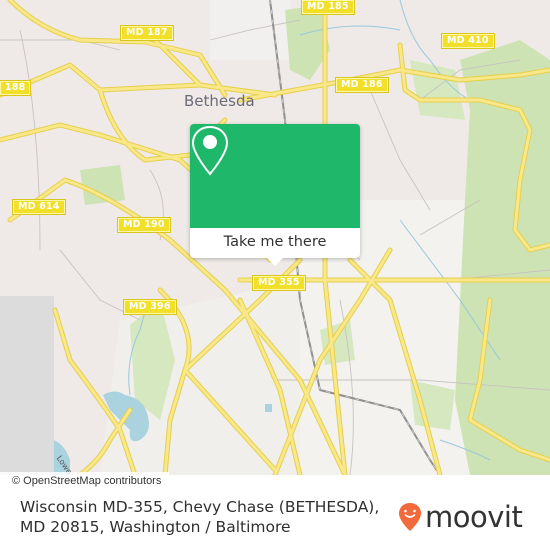 This screenshot has height=550, width=550. I want to click on road-shield-md-187: MD 187, so click(147, 33).